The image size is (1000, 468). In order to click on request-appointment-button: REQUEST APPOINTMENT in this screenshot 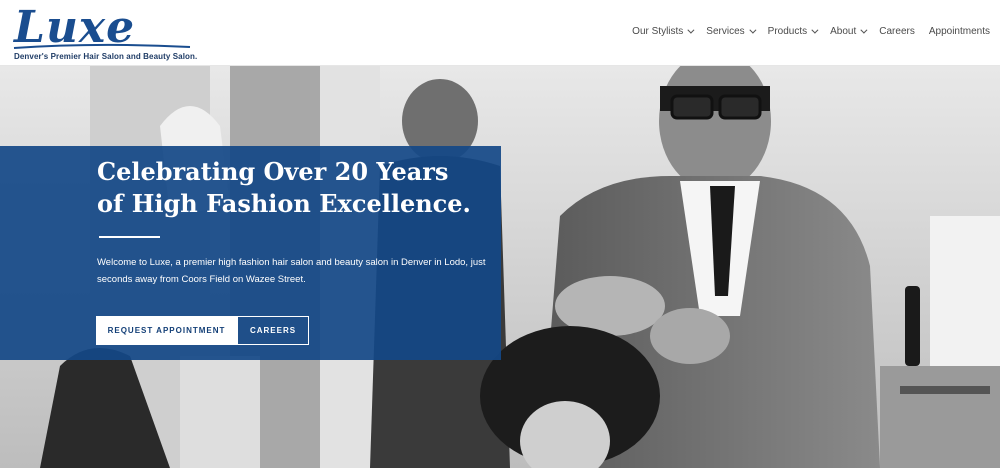, I will do `click(166, 330)`.